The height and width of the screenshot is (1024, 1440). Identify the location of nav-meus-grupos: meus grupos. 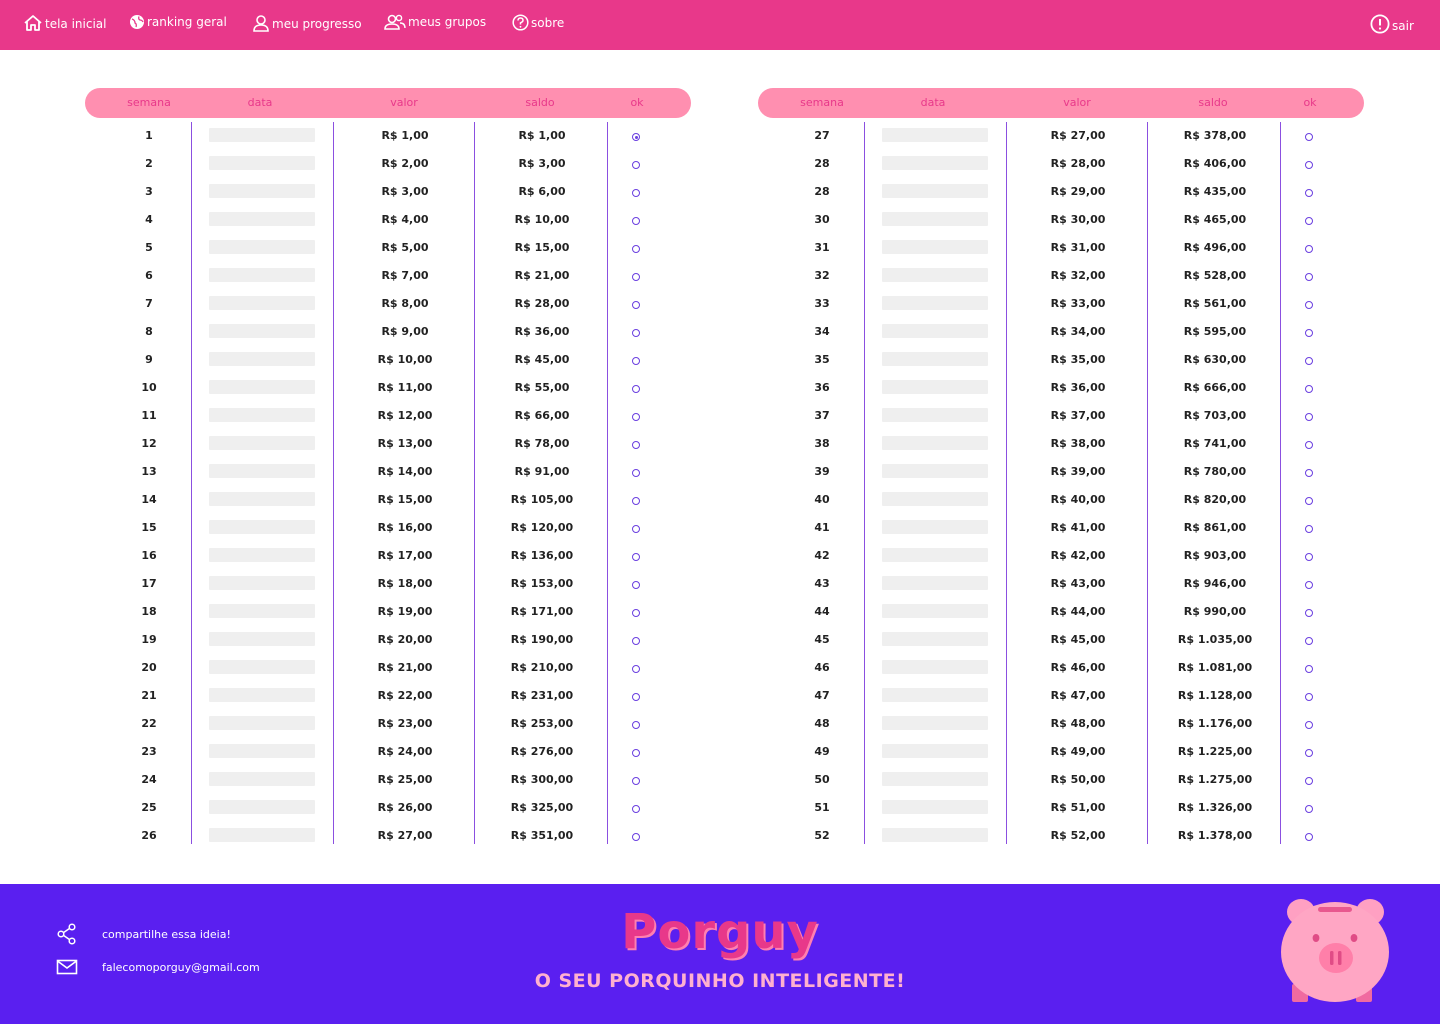
(435, 22).